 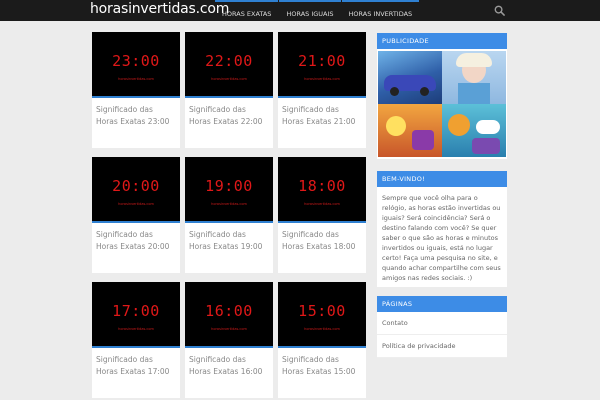 I want to click on clock-thumbnail: 19:00 horasinvertidas.com, so click(x=229, y=190).